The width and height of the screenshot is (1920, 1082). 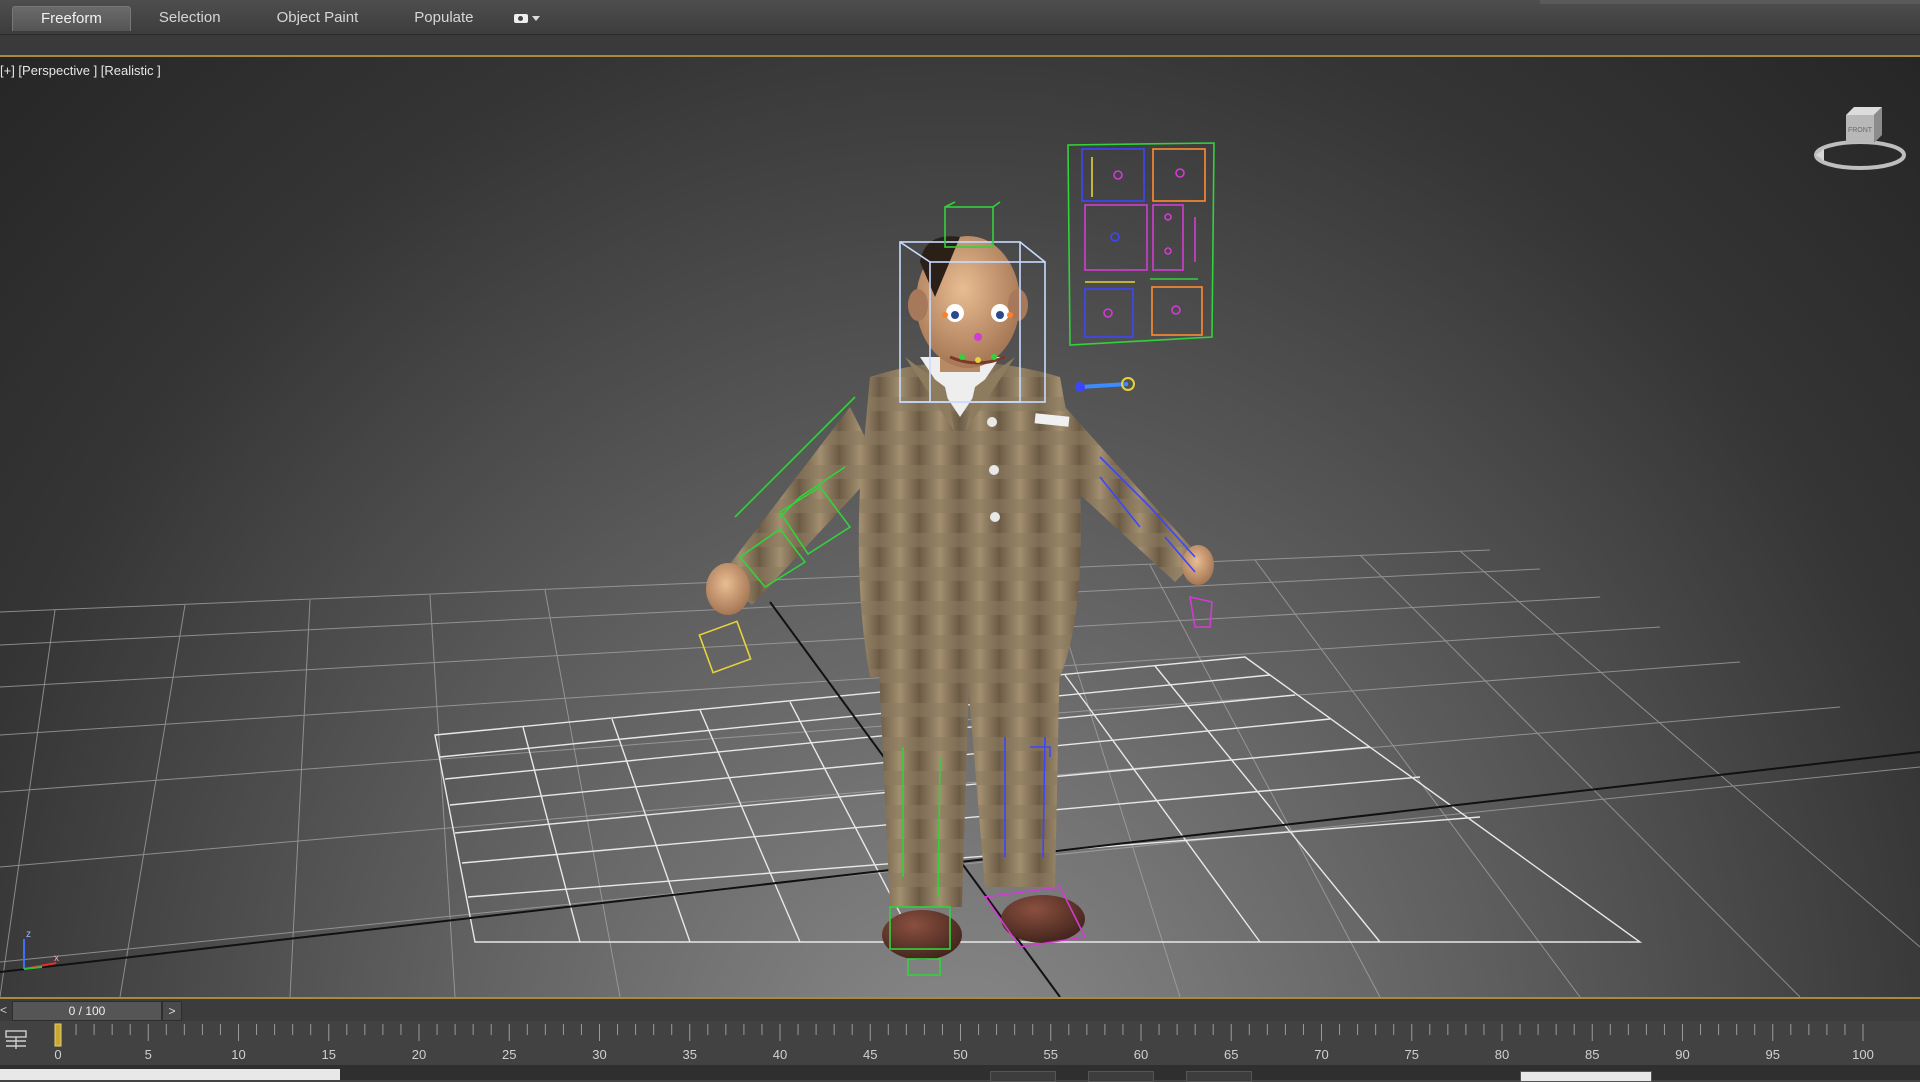 What do you see at coordinates (1141, 1054) in the screenshot?
I see `ruler-label: 60` at bounding box center [1141, 1054].